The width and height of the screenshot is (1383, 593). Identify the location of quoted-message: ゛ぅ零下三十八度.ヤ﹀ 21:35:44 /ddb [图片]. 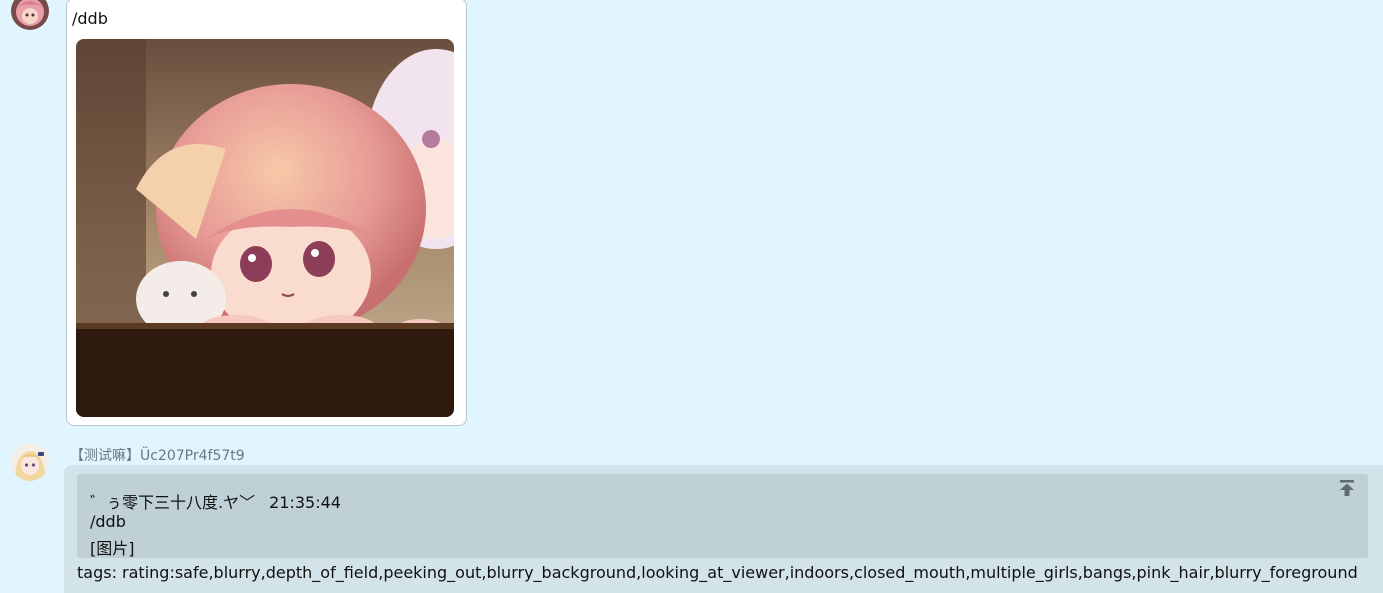
(722, 516).